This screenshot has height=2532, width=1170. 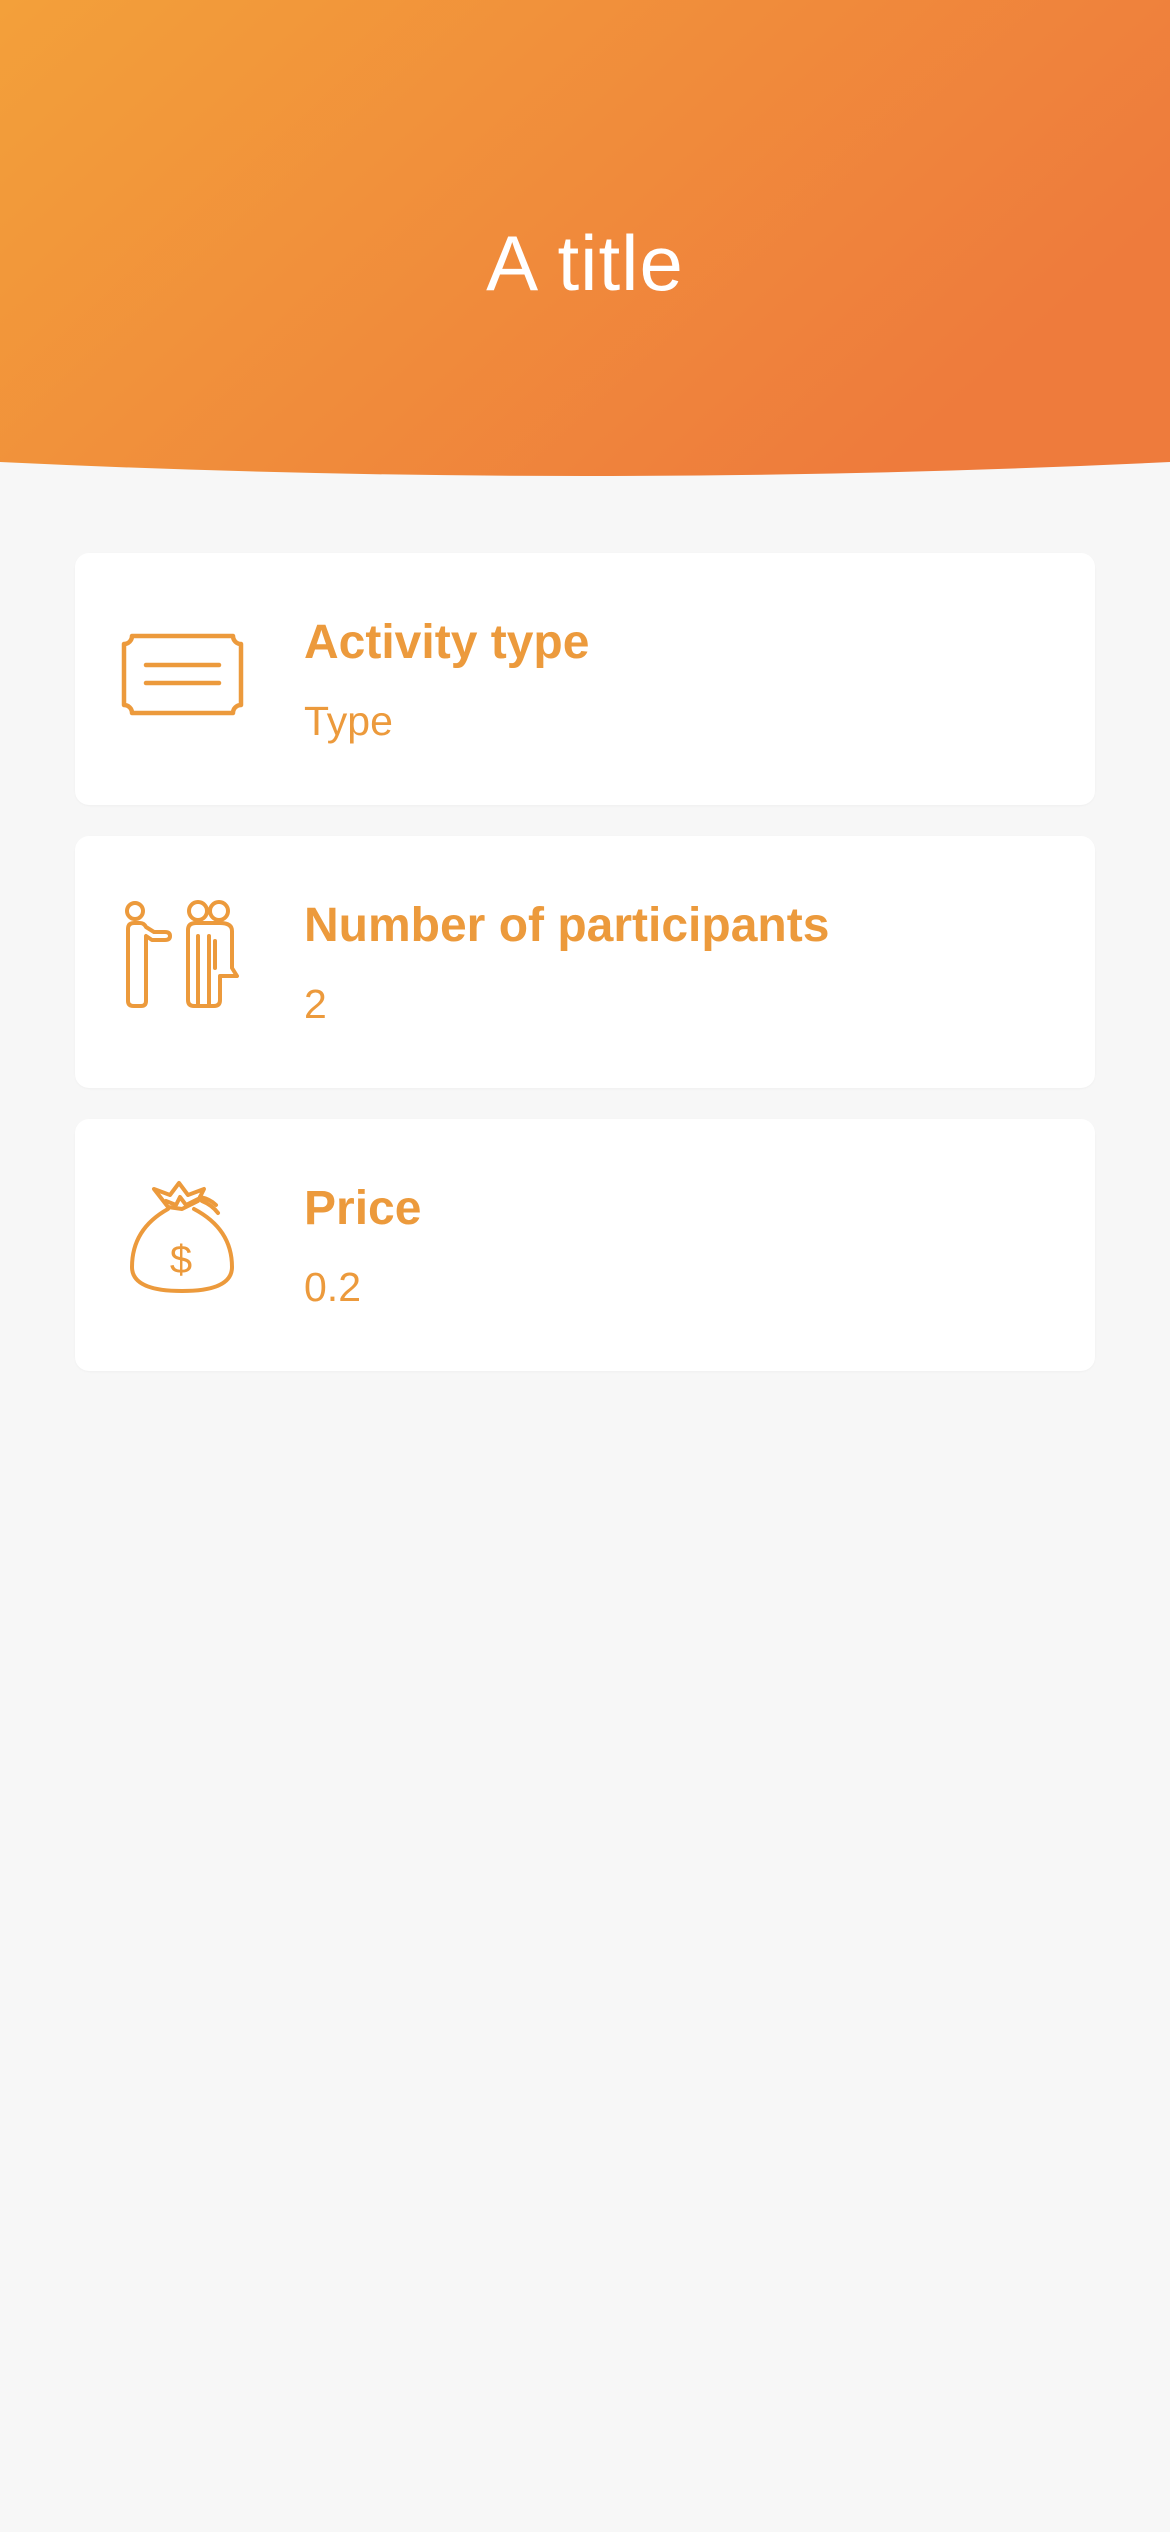 I want to click on card-title: Price, so click(x=363, y=1208).